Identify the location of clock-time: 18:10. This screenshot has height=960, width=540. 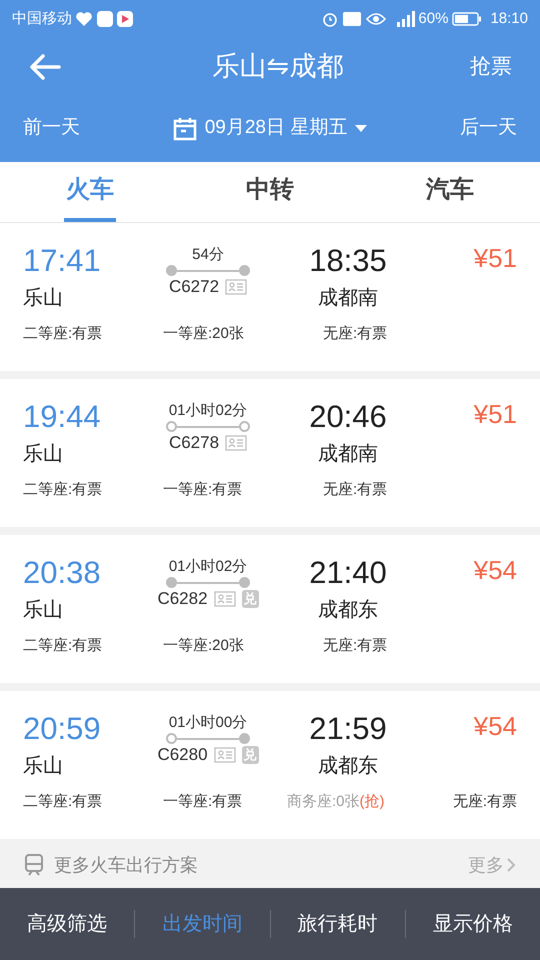
(509, 18).